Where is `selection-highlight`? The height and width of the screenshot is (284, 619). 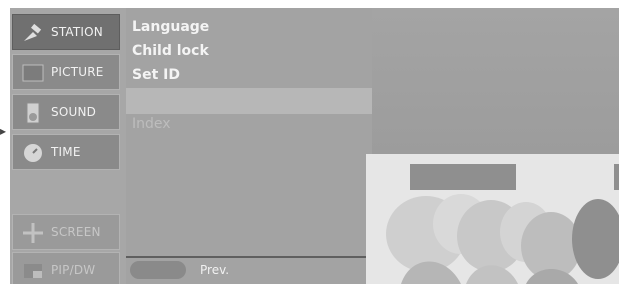
selection-highlight is located at coordinates (249, 101).